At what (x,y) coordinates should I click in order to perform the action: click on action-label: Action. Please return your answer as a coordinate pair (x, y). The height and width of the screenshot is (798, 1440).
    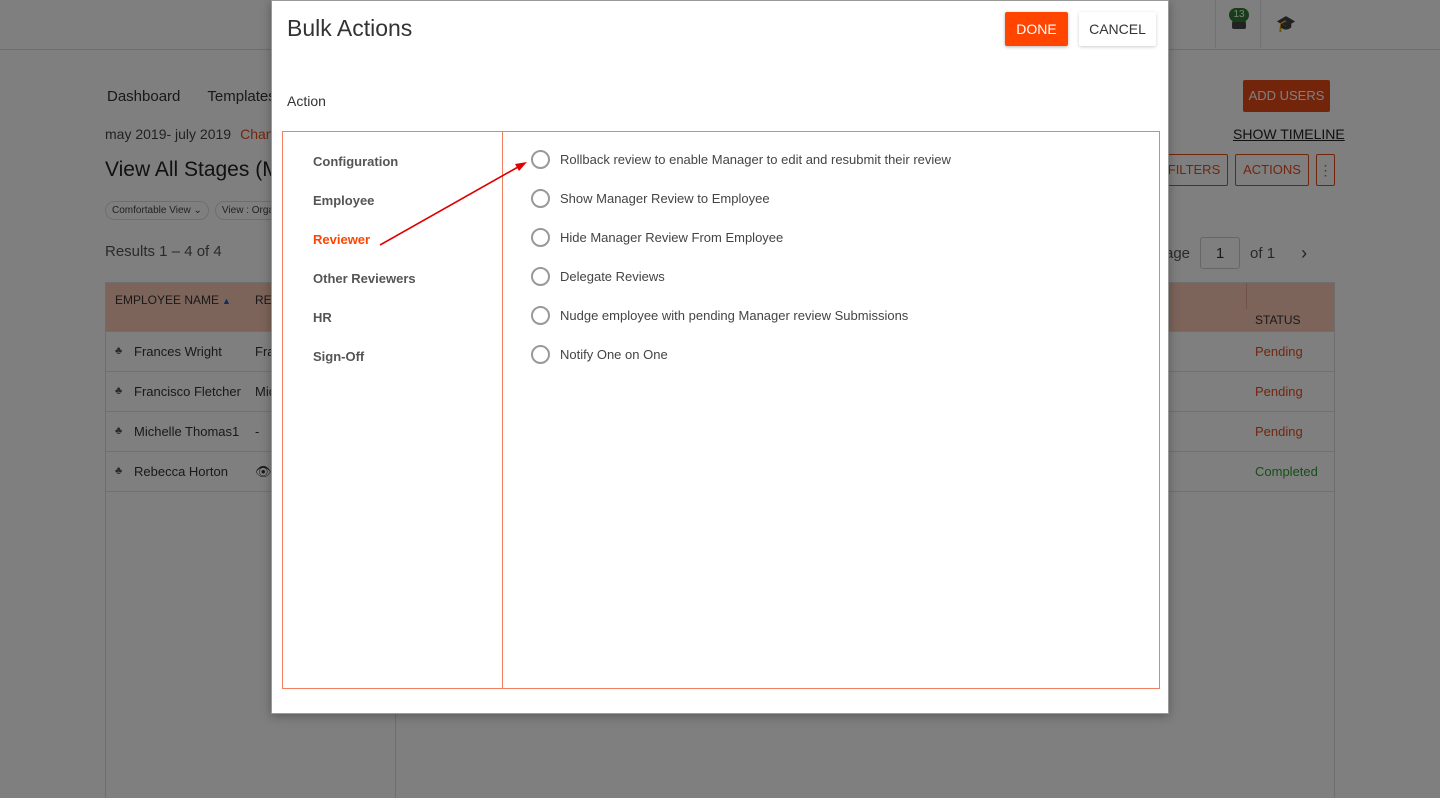
    Looking at the image, I should click on (306, 101).